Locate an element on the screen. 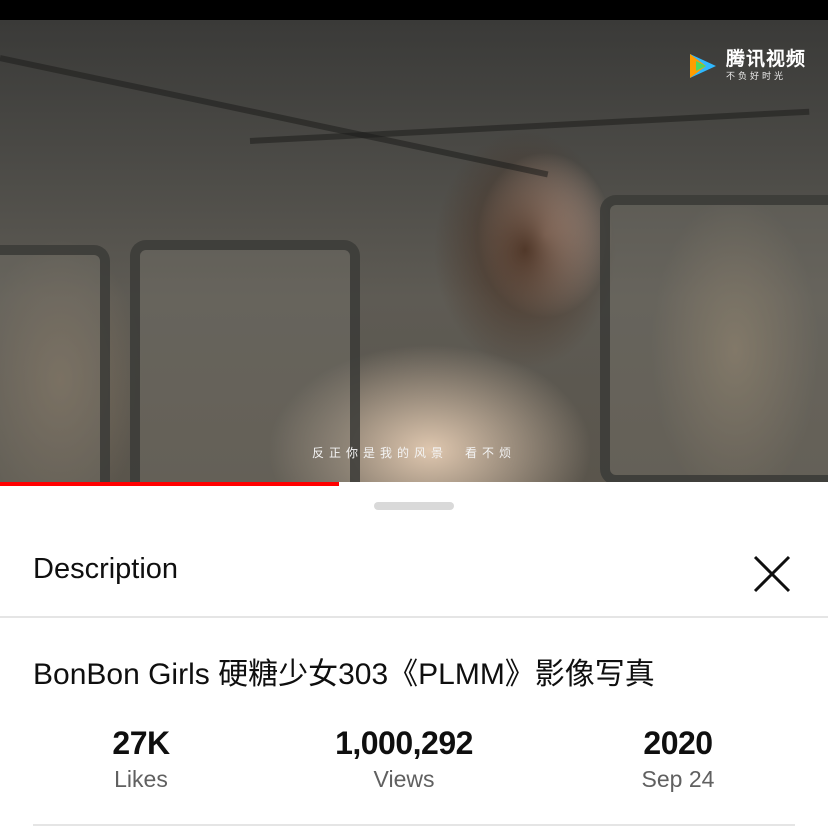 This screenshot has height=837, width=828. likes-stat: 27K Likes is located at coordinates (141, 759).